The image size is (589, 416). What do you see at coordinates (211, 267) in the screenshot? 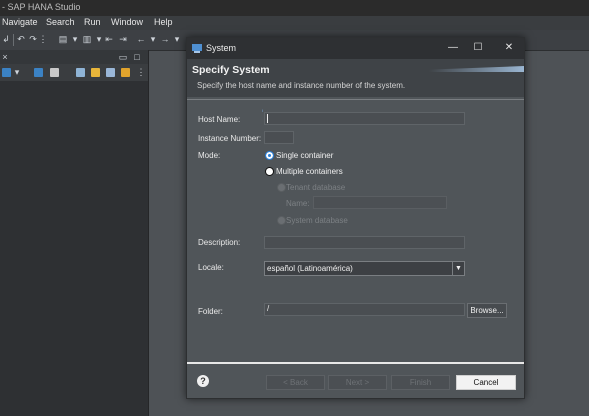
I see `locale-label: Locale:` at bounding box center [211, 267].